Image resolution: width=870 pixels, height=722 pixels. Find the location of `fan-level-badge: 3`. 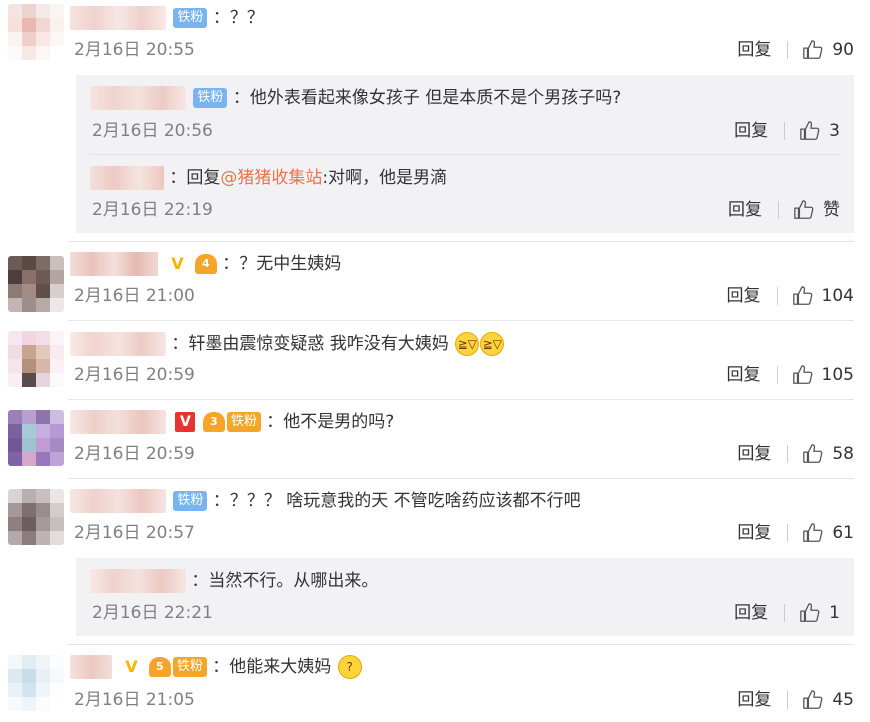

fan-level-badge: 3 is located at coordinates (213, 422).